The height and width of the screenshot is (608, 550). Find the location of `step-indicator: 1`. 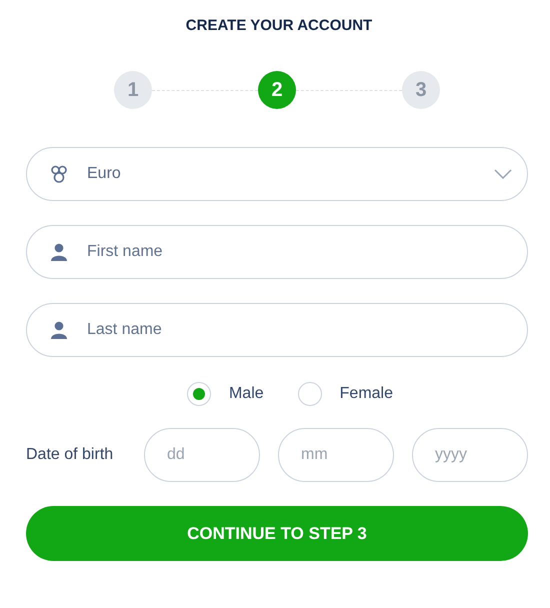

step-indicator: 1 is located at coordinates (133, 90).